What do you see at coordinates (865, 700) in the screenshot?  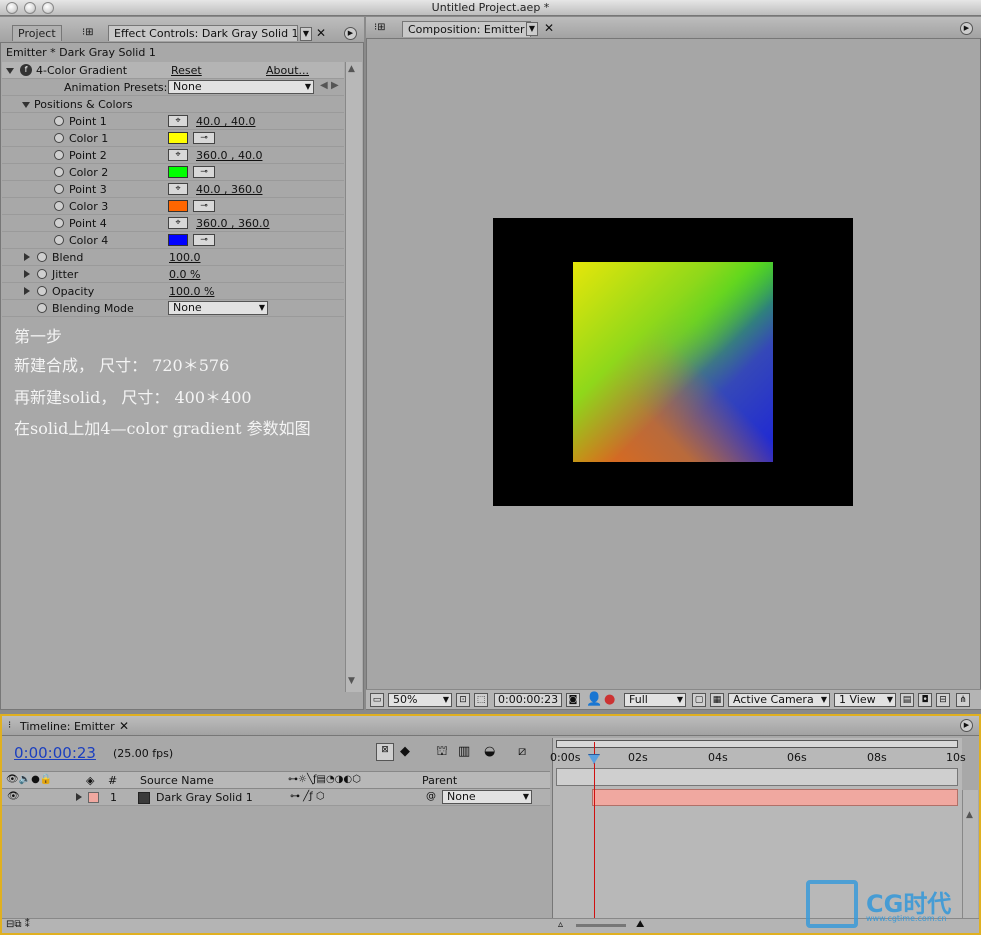 I see `view-layout-dropdown: 1 View` at bounding box center [865, 700].